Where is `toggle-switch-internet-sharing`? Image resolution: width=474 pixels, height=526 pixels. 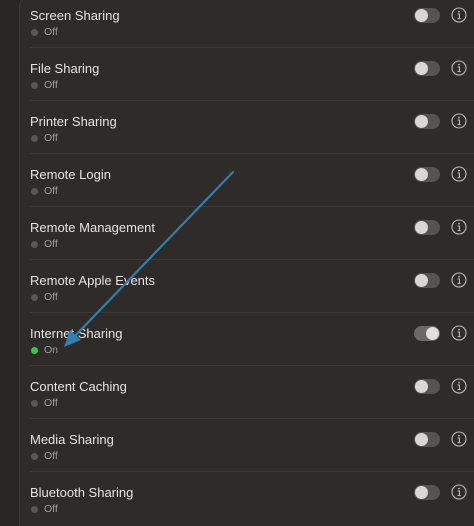 toggle-switch-internet-sharing is located at coordinates (427, 333).